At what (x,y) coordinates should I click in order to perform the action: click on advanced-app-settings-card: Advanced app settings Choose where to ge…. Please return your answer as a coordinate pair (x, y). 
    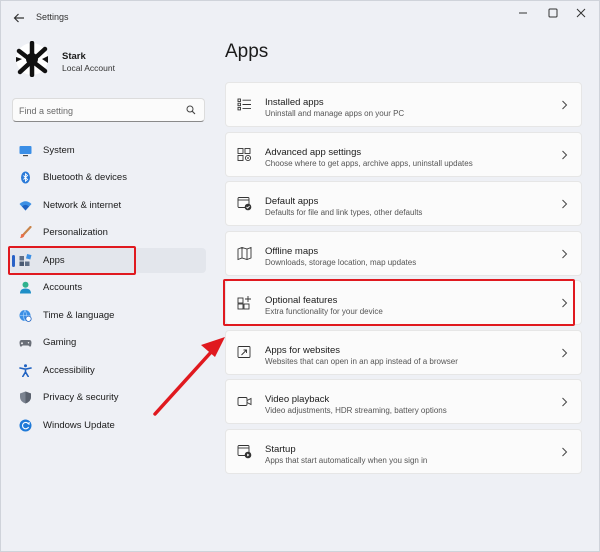
    Looking at the image, I should click on (403, 154).